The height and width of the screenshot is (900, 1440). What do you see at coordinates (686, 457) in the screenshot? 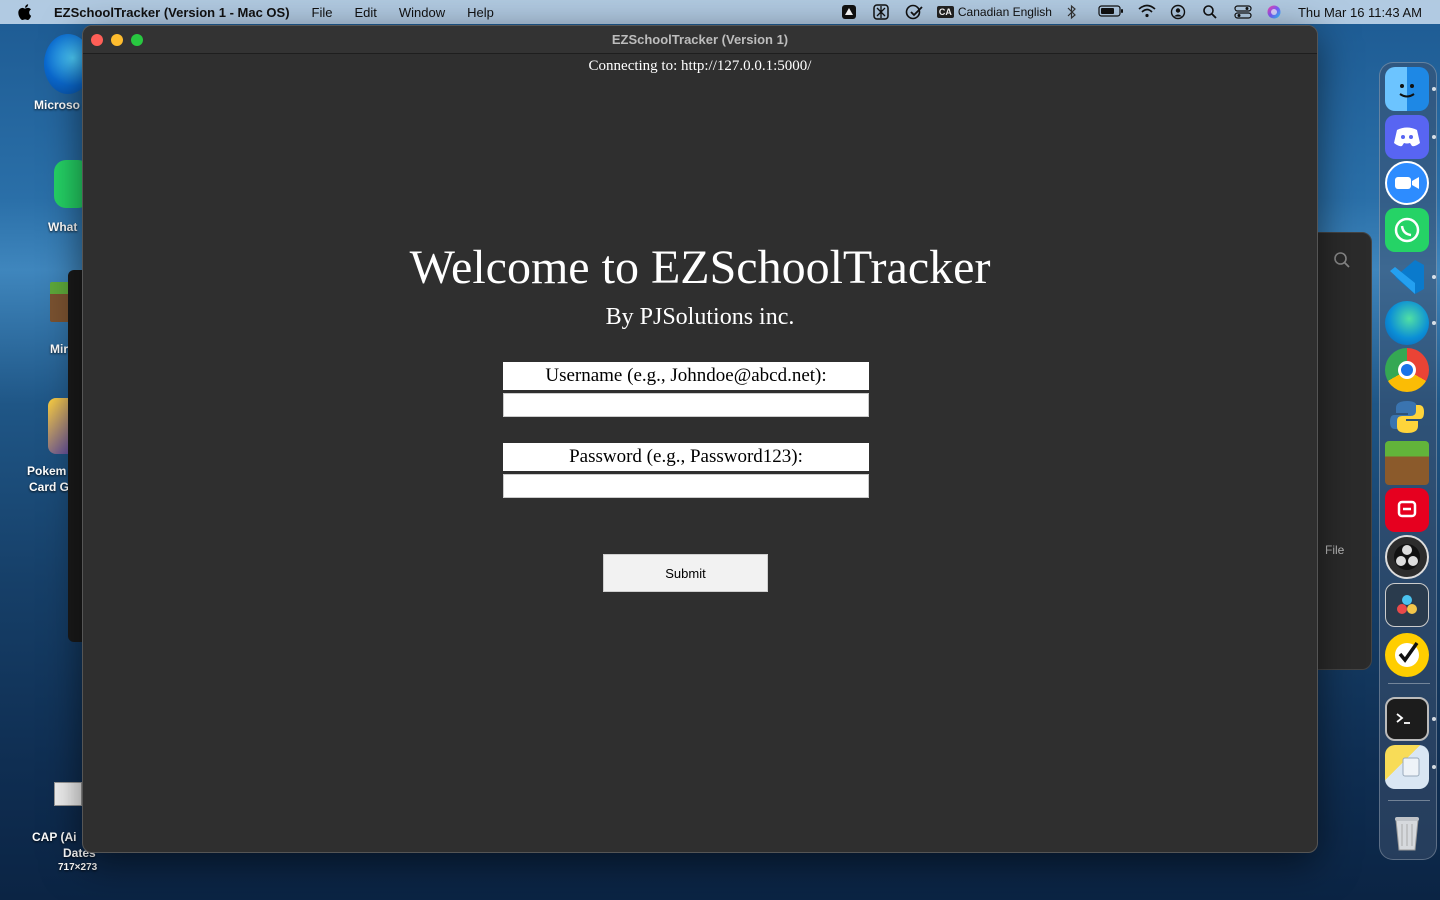
I see `password-label: Password (e.g., Password123):` at bounding box center [686, 457].